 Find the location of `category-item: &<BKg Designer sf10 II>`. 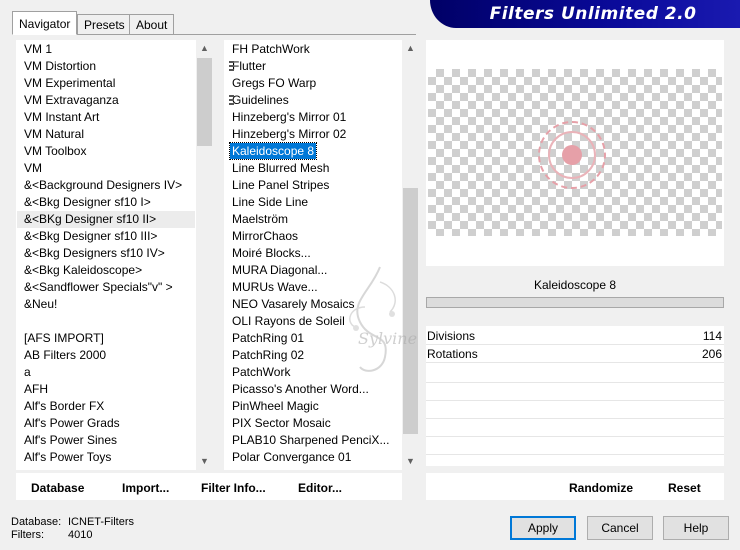

category-item: &<BKg Designer sf10 II> is located at coordinates (106, 219).